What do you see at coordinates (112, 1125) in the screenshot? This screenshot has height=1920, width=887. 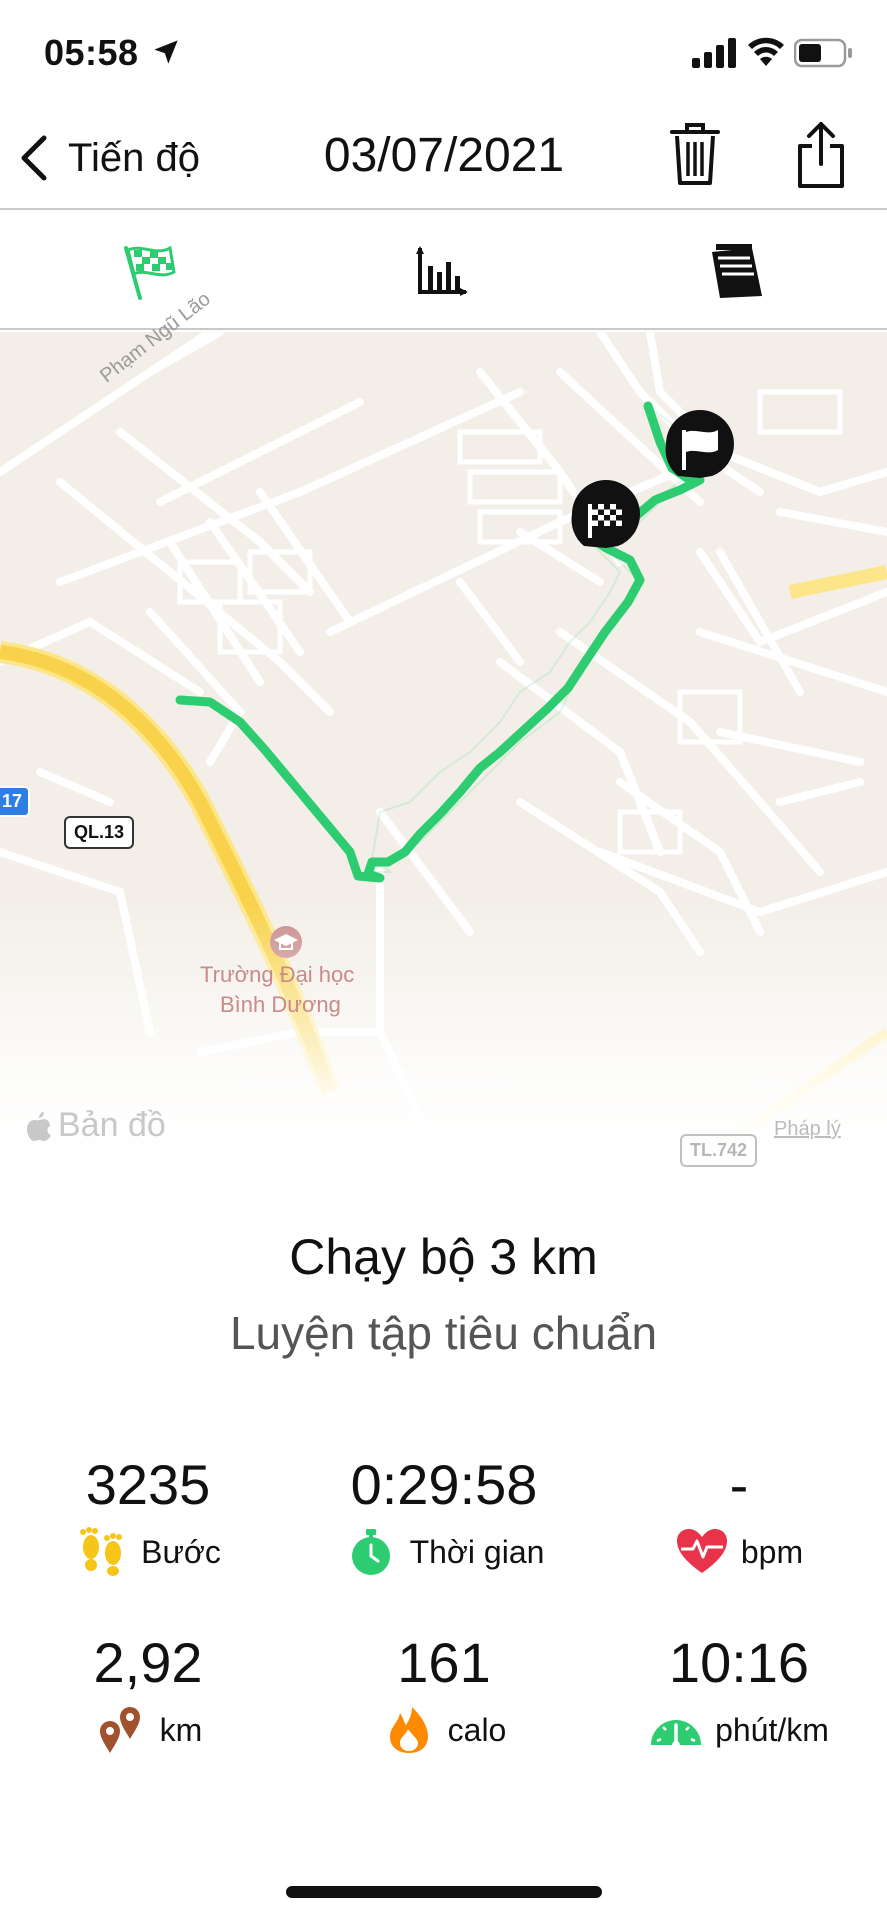 I see `map-attribution-text: Bản đồ` at bounding box center [112, 1125].